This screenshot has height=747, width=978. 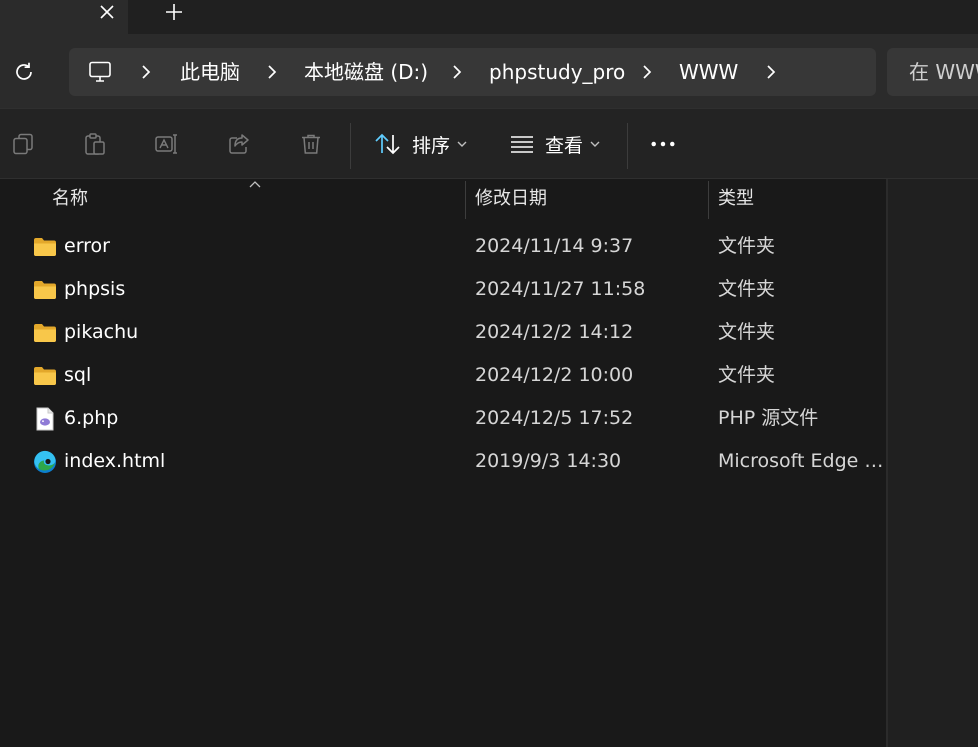 I want to click on more-icon, so click(x=663, y=144).